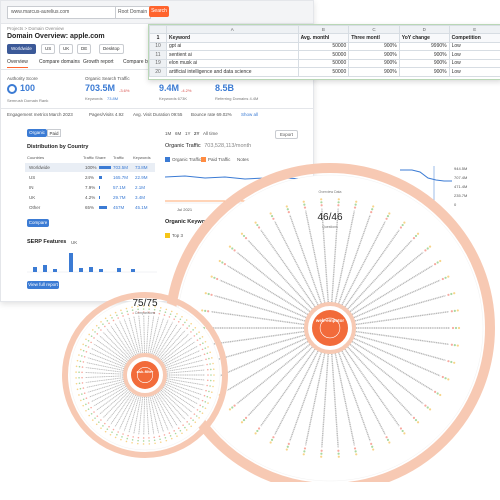  Describe the element at coordinates (178, 133) in the screenshot. I see `range-6m: 6M` at that location.